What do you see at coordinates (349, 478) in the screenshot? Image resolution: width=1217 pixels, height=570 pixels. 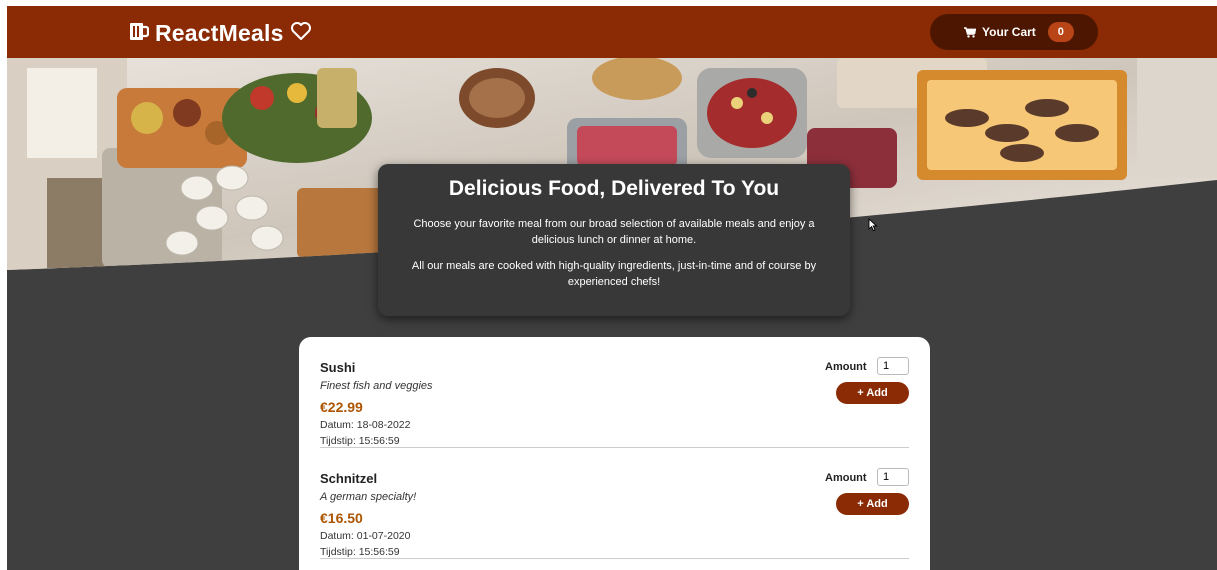 I see `meal-name: Schnitzel` at bounding box center [349, 478].